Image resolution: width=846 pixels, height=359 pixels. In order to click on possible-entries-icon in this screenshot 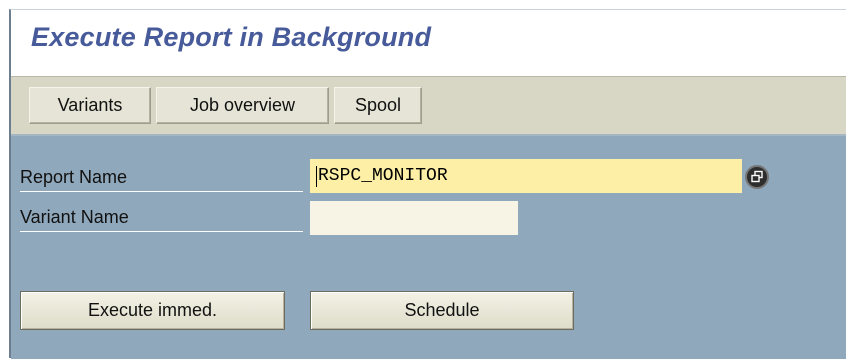, I will do `click(757, 177)`.